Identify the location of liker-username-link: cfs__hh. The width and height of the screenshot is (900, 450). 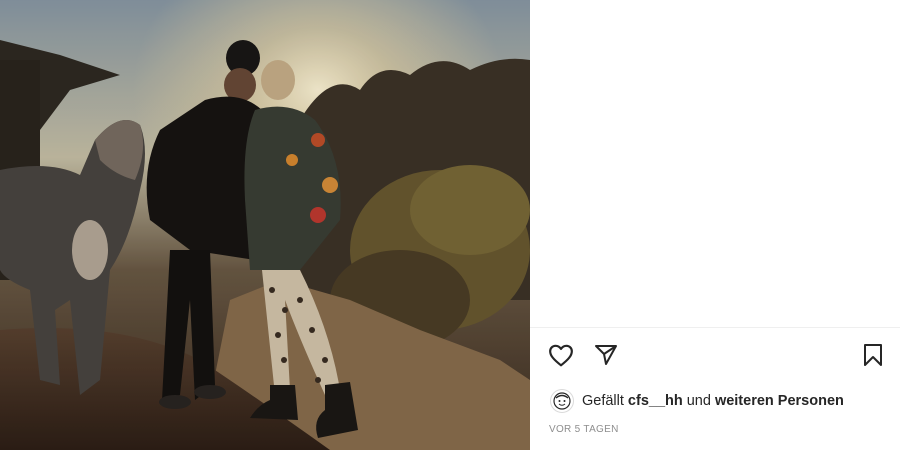
(655, 401).